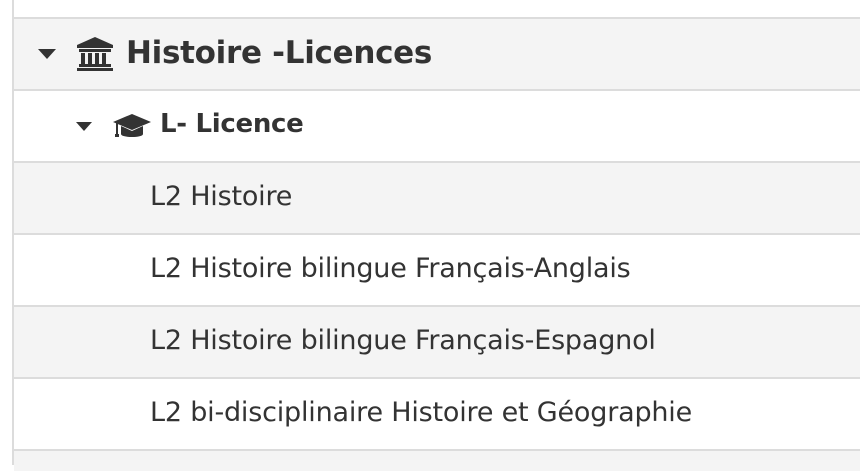 The height and width of the screenshot is (471, 860). Describe the element at coordinates (390, 268) in the screenshot. I see `program-label: L2 Histoire bilingue Français-Anglais` at that location.